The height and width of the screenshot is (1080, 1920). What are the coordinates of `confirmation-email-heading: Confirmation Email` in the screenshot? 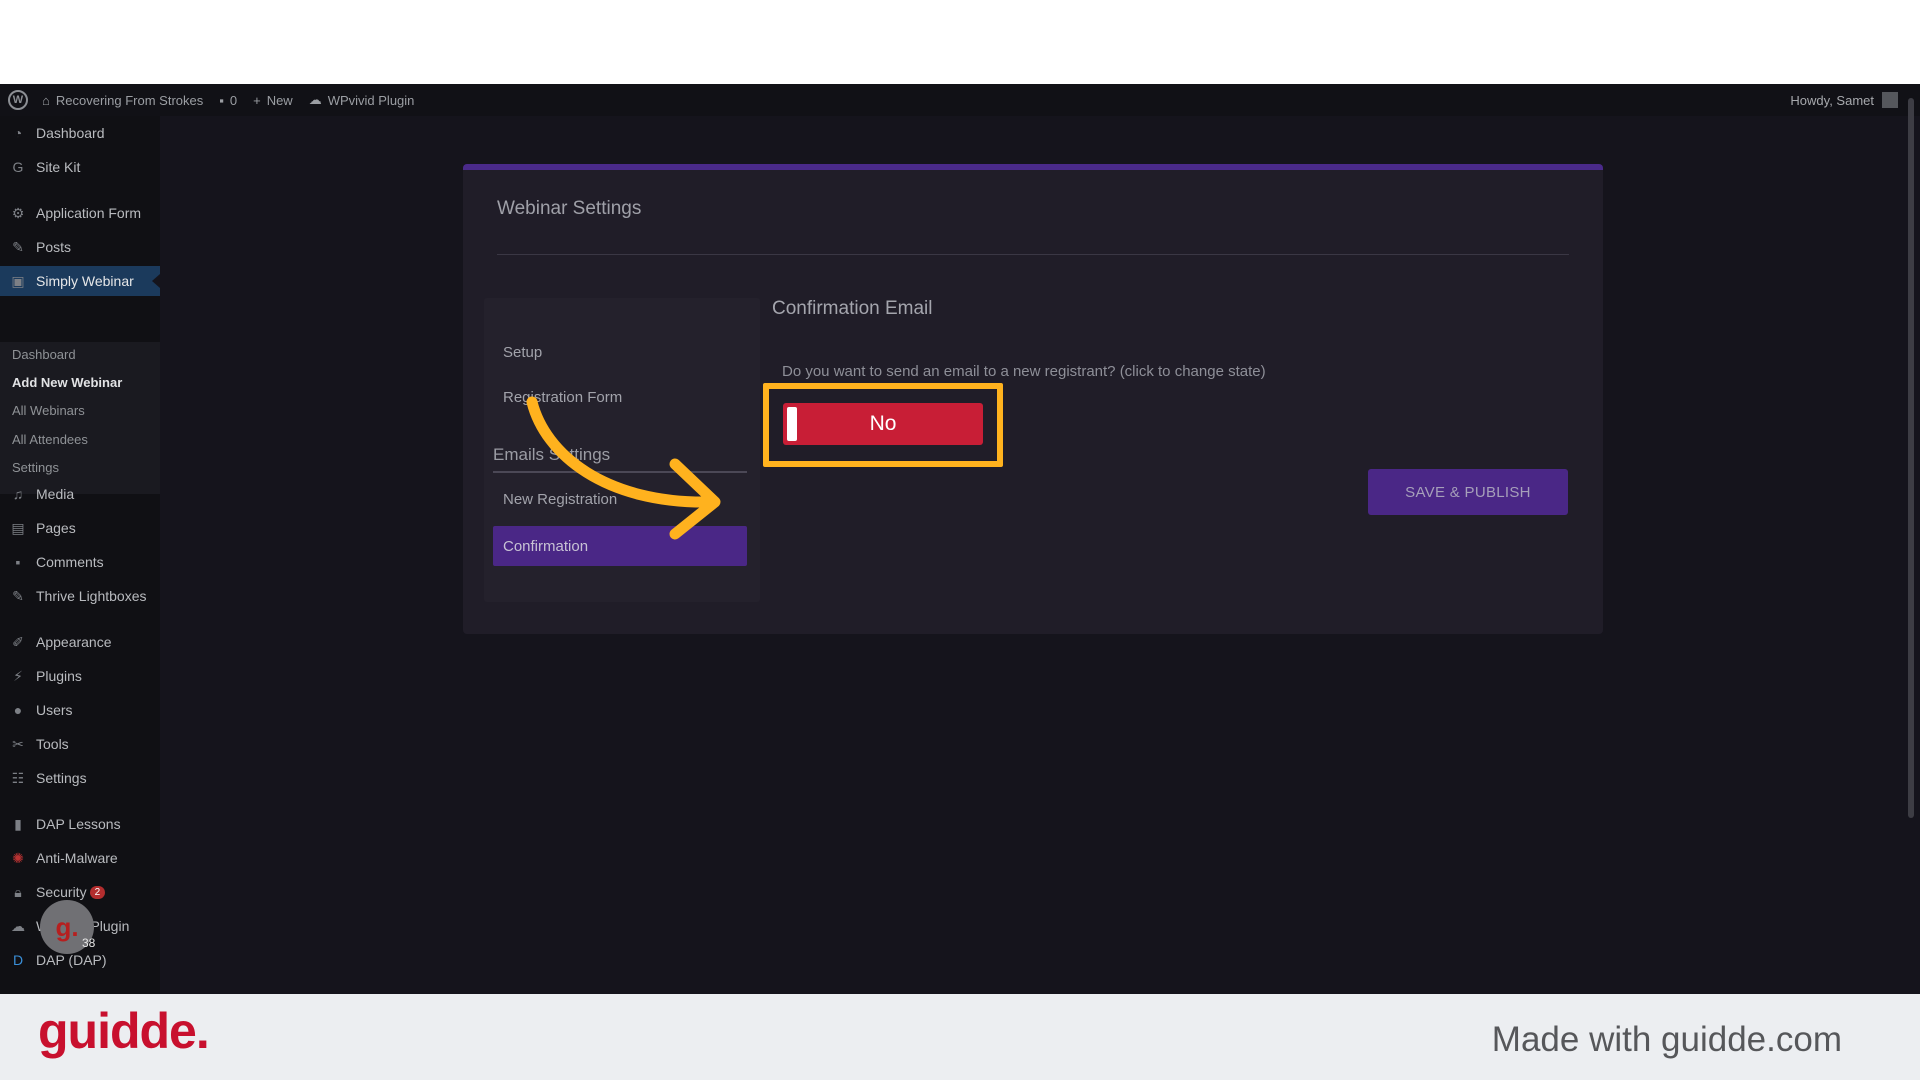 It's located at (852, 308).